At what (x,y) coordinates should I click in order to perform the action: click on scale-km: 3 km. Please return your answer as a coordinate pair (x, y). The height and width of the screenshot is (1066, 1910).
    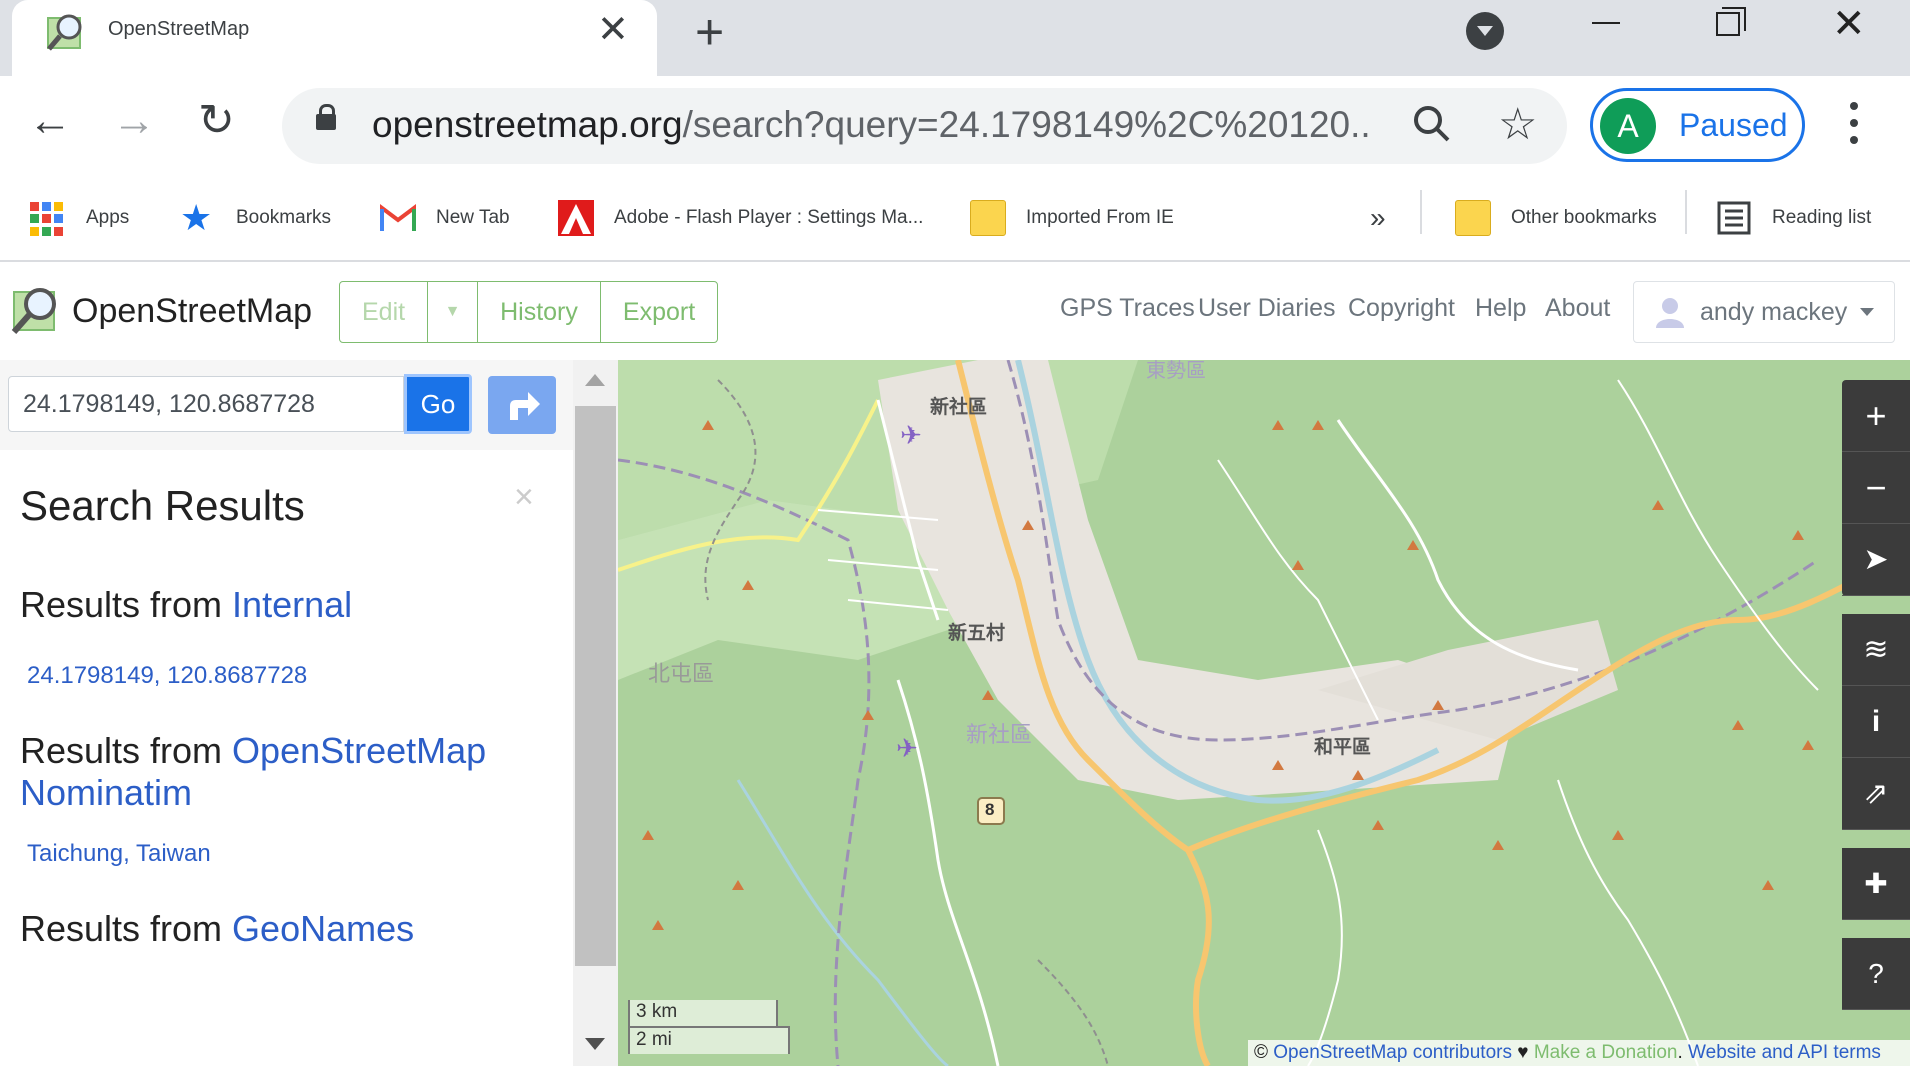
    Looking at the image, I should click on (703, 1014).